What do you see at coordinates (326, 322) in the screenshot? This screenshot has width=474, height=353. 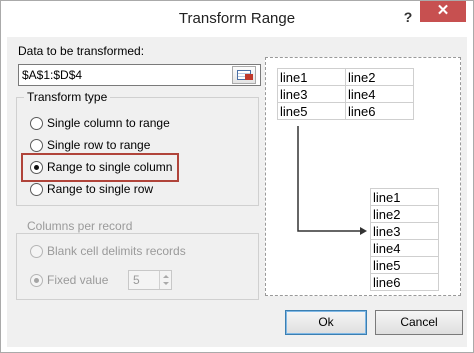 I see `ok-button: Ok` at bounding box center [326, 322].